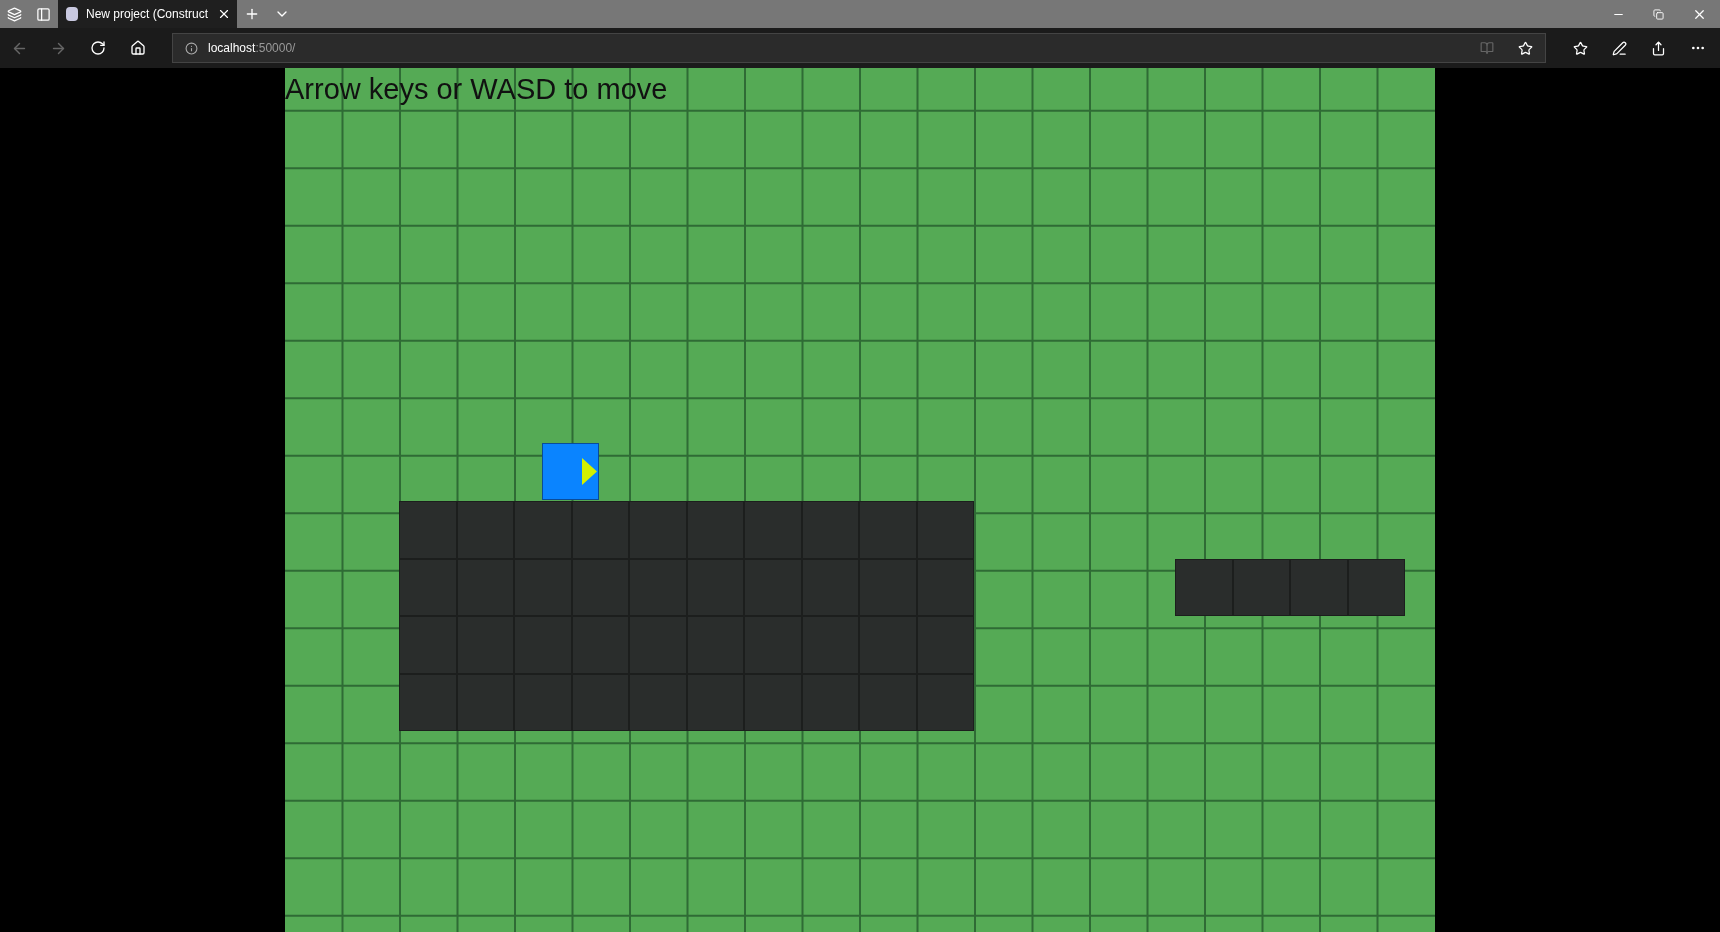 Image resolution: width=1720 pixels, height=932 pixels. I want to click on close-icon, so click(224, 14).